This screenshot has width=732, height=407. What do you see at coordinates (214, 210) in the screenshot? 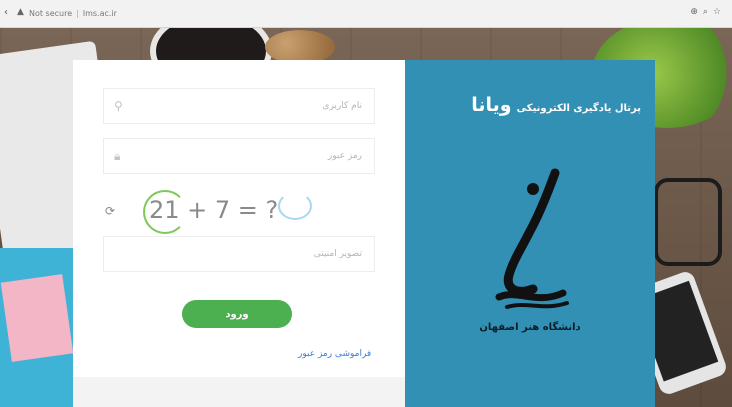
I see `captcha-question: 21 + 7 = ?` at bounding box center [214, 210].